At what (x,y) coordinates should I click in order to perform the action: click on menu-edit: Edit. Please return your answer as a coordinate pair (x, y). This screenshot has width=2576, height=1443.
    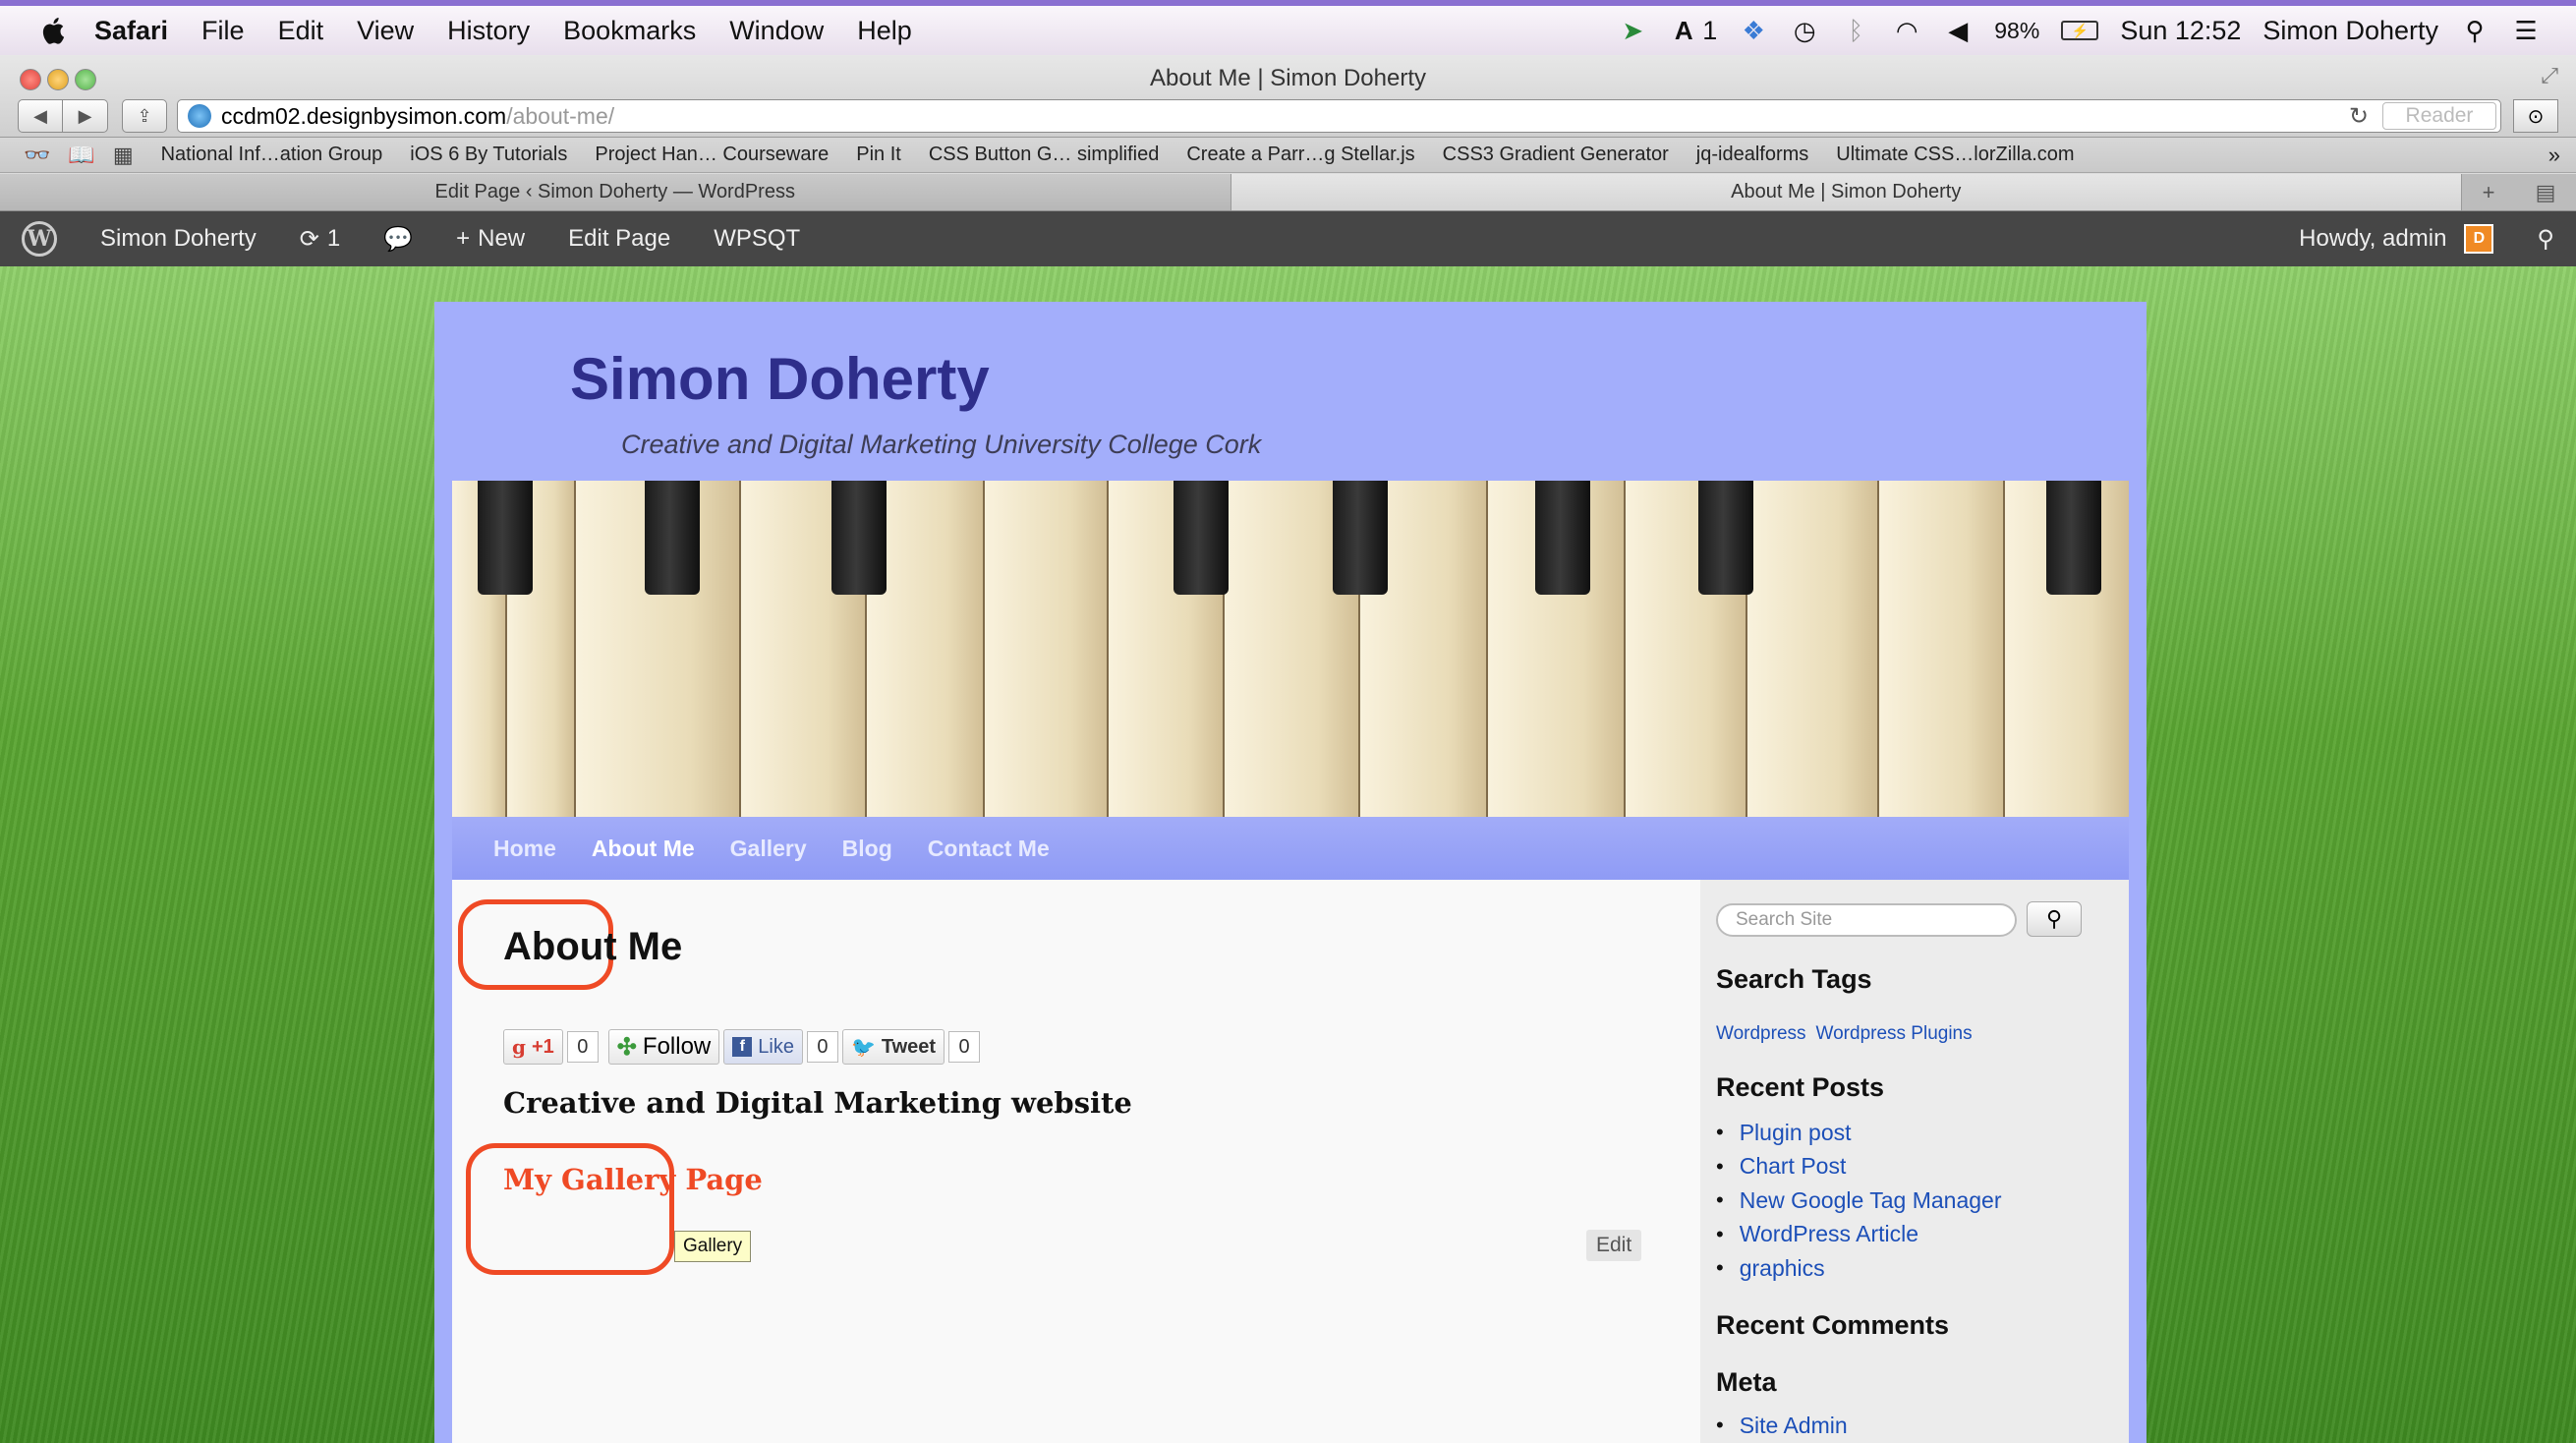
    Looking at the image, I should click on (301, 31).